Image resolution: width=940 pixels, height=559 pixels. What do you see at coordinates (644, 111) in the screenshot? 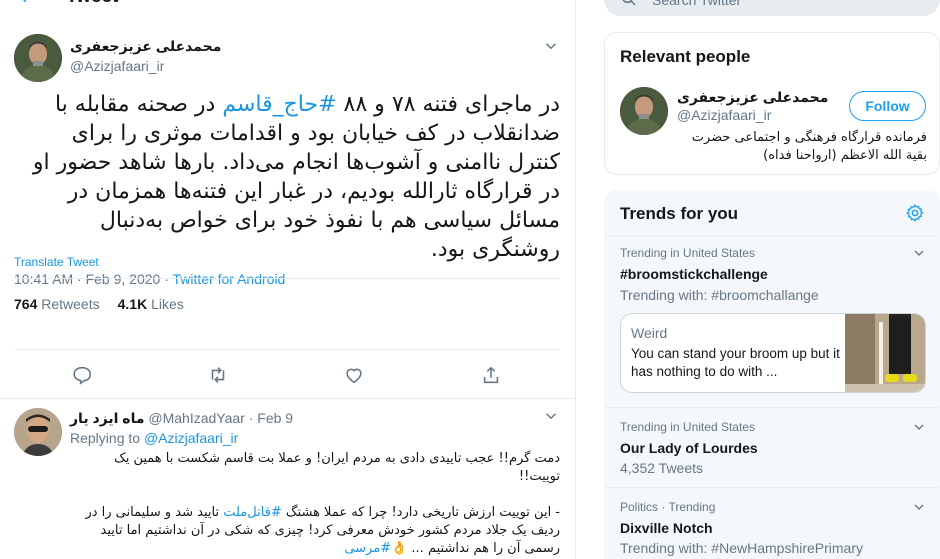
I see `person-avatar` at bounding box center [644, 111].